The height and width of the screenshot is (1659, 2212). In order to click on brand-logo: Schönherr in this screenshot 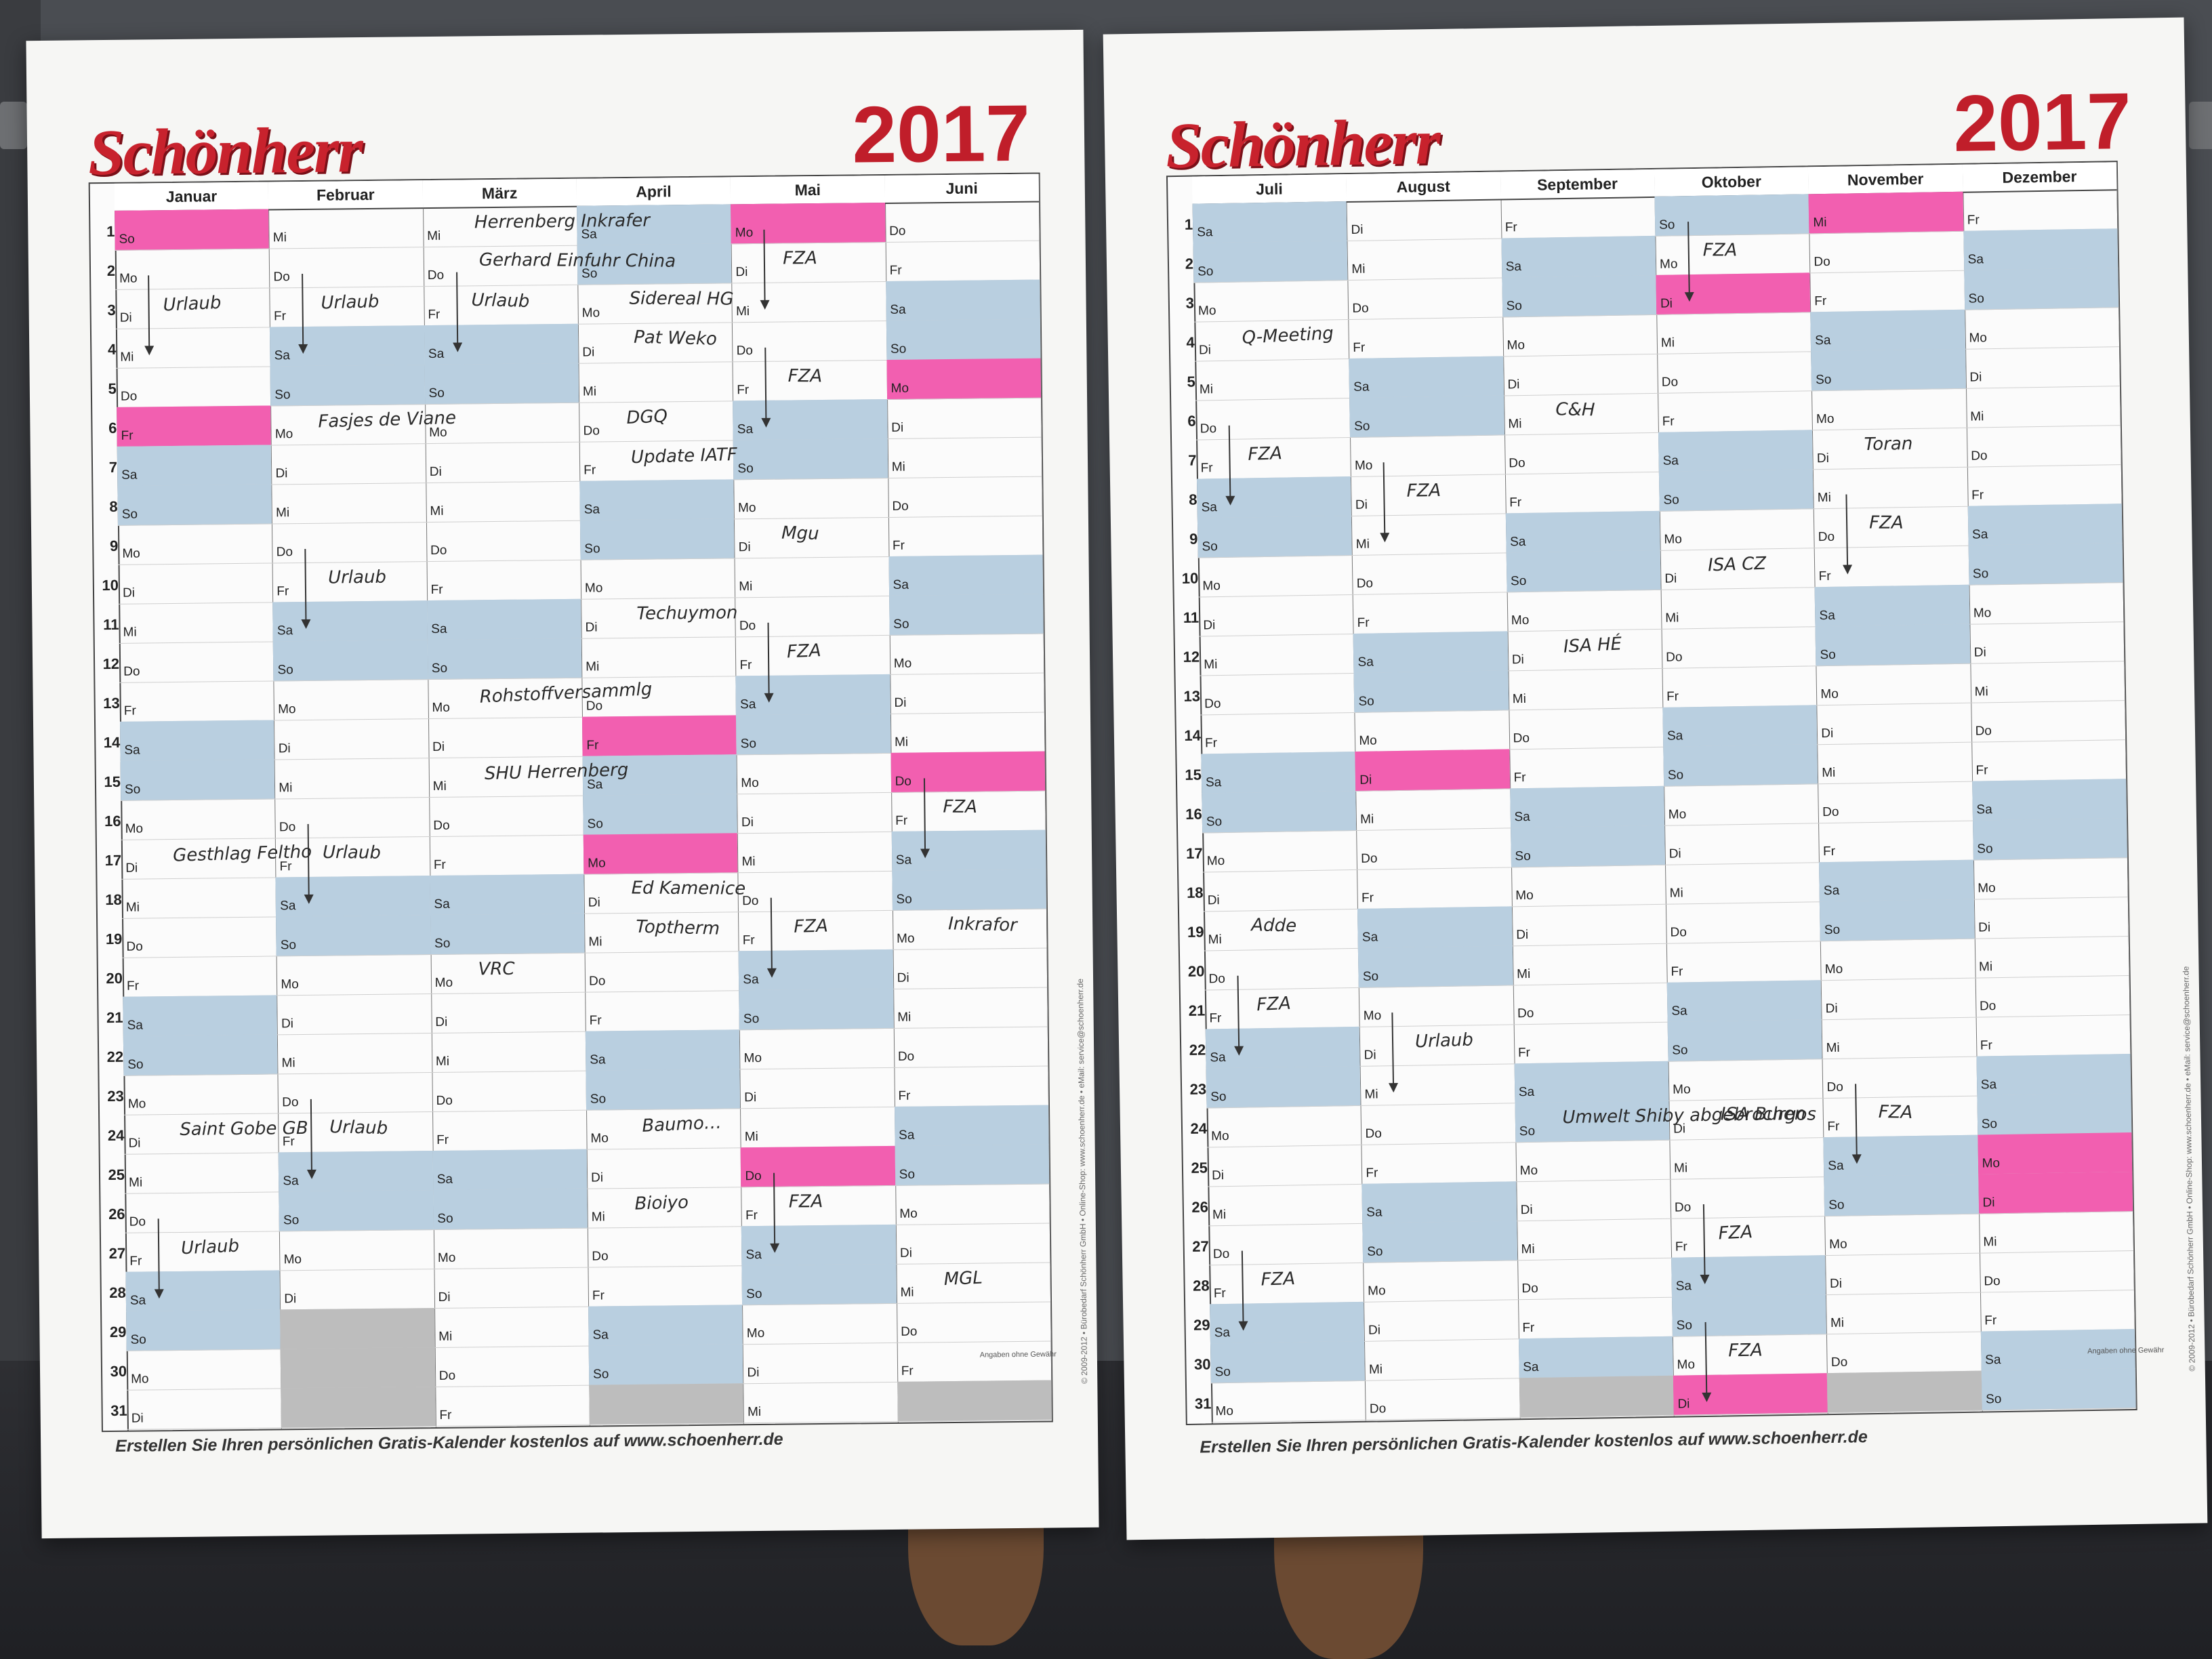, I will do `click(1303, 143)`.